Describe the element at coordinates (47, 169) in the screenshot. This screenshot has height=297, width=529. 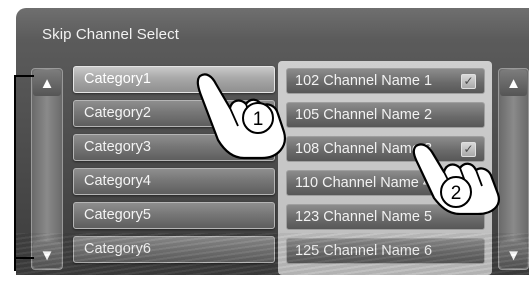
I see `category-scroll-bar: ▲ ▼` at that location.